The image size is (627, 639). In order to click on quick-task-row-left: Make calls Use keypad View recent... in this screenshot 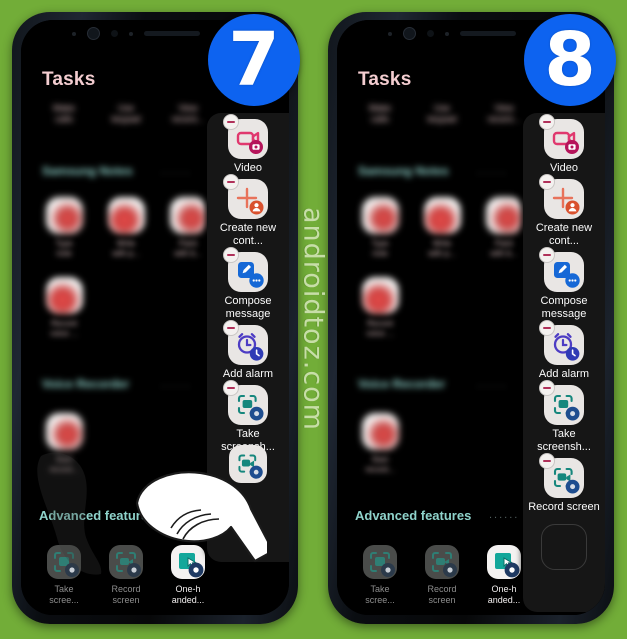, I will do `click(126, 114)`.